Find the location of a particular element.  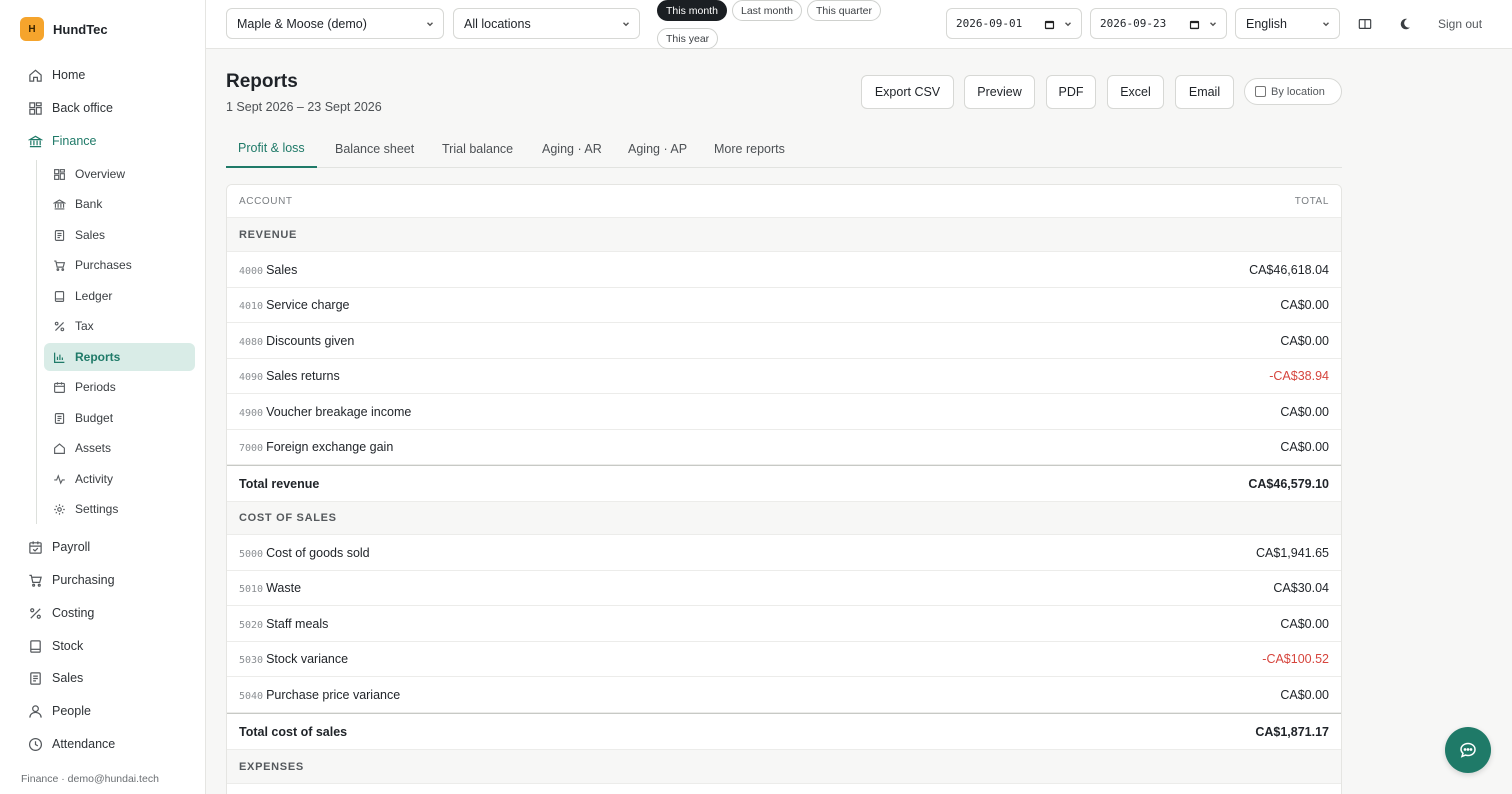

sidebar-item-back-office: Back office is located at coordinates (70, 108).